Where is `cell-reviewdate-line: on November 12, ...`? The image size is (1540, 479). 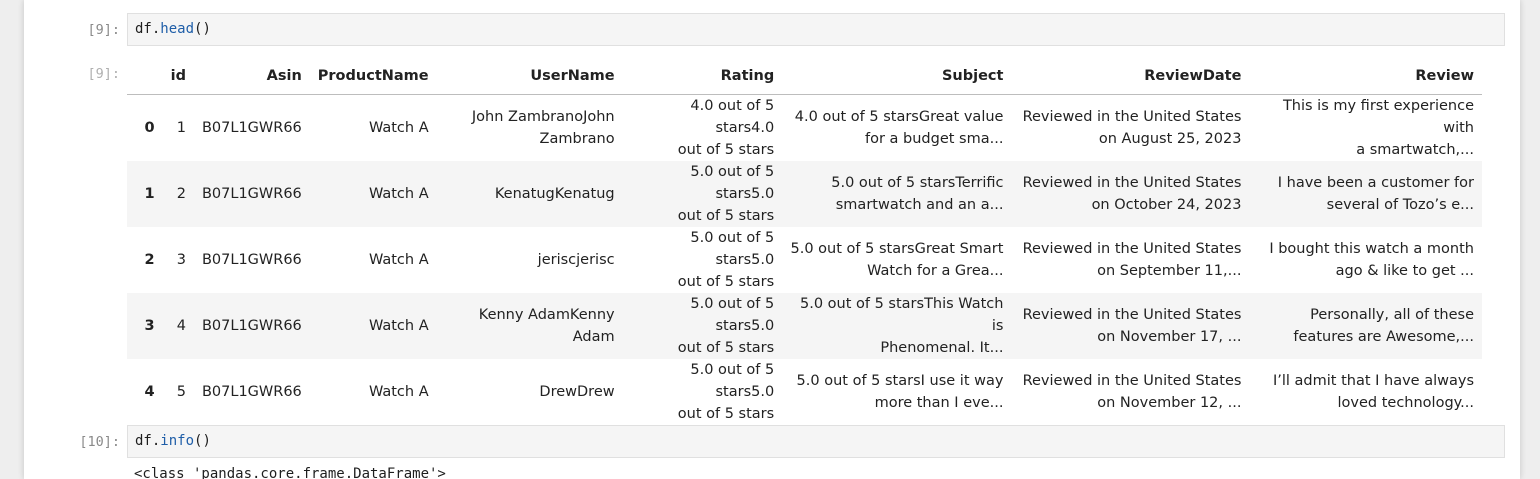
cell-reviewdate-line: on November 12, ... is located at coordinates (1169, 403).